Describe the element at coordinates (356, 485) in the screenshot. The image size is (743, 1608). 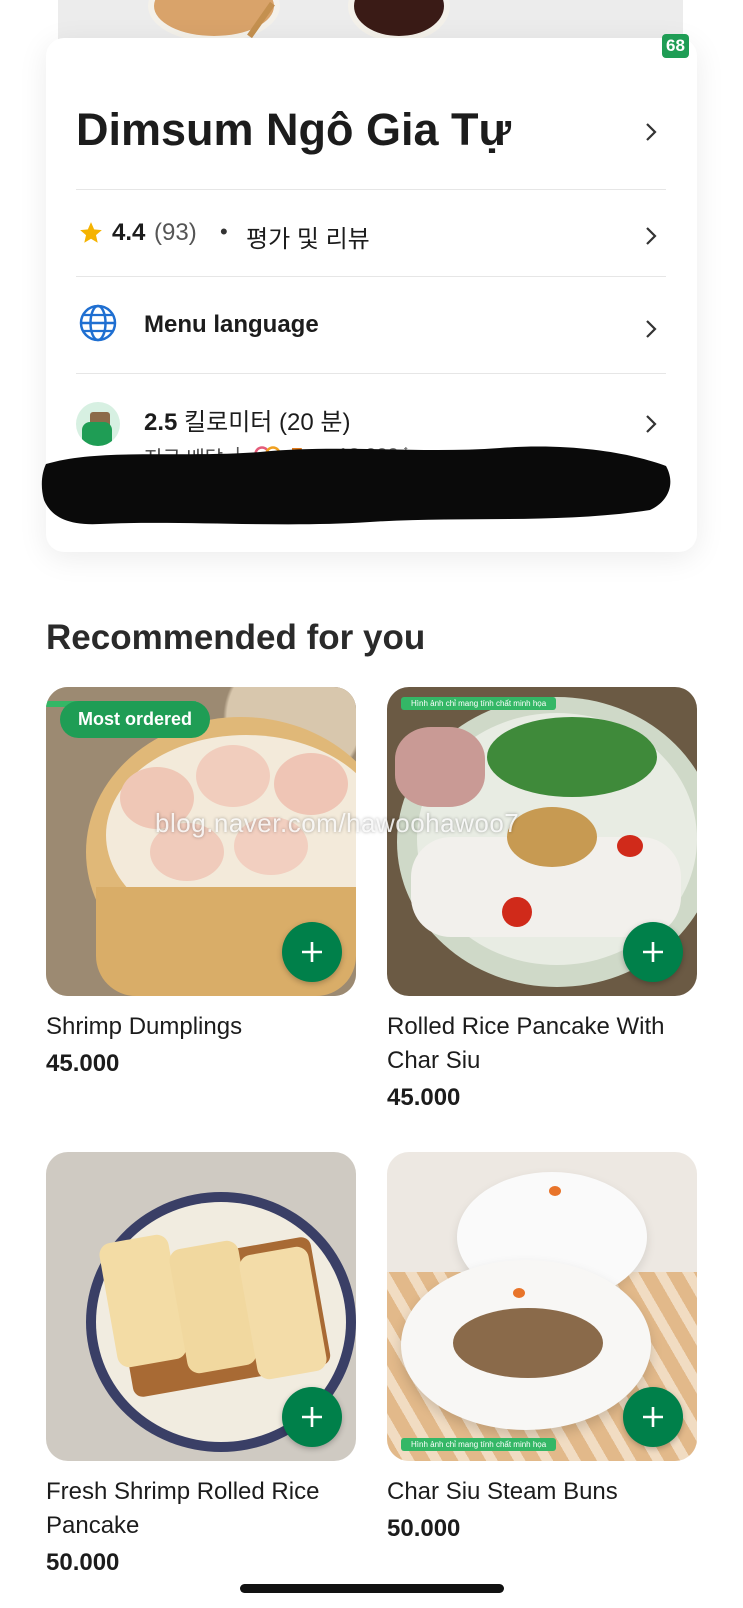
I see `redaction-mark` at that location.